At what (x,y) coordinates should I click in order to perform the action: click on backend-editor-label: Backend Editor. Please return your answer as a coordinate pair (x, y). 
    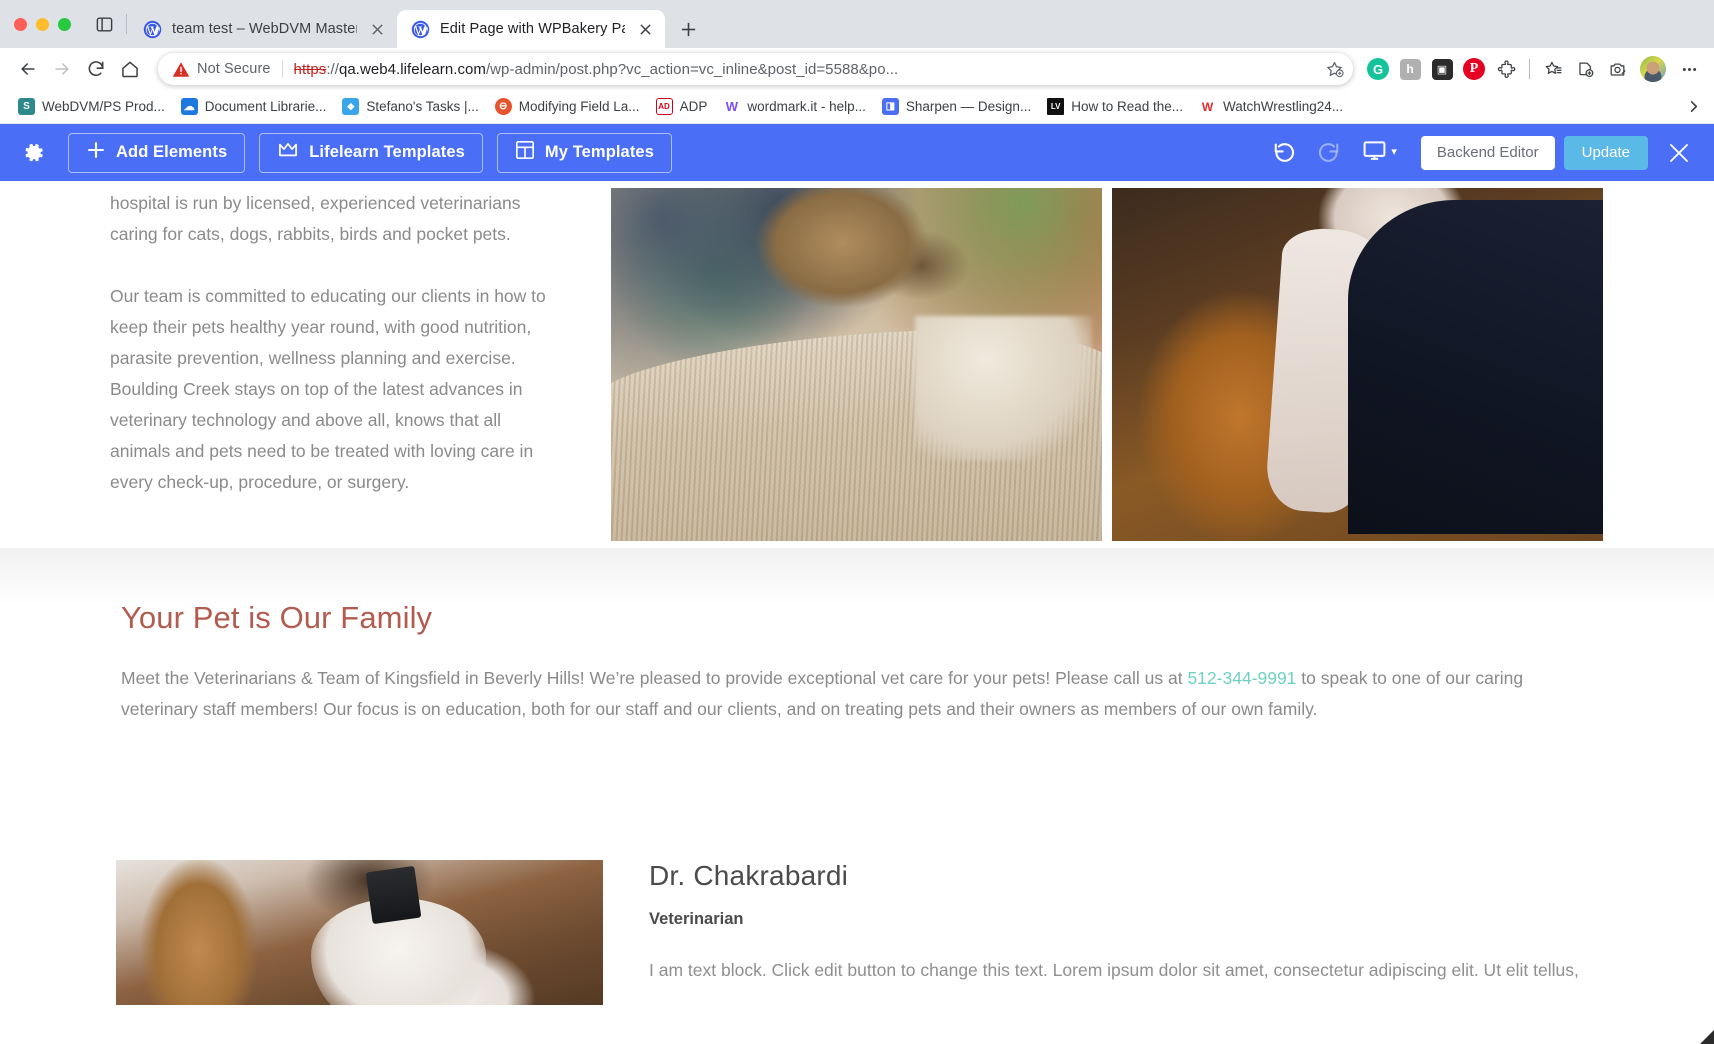
    Looking at the image, I should click on (1487, 152).